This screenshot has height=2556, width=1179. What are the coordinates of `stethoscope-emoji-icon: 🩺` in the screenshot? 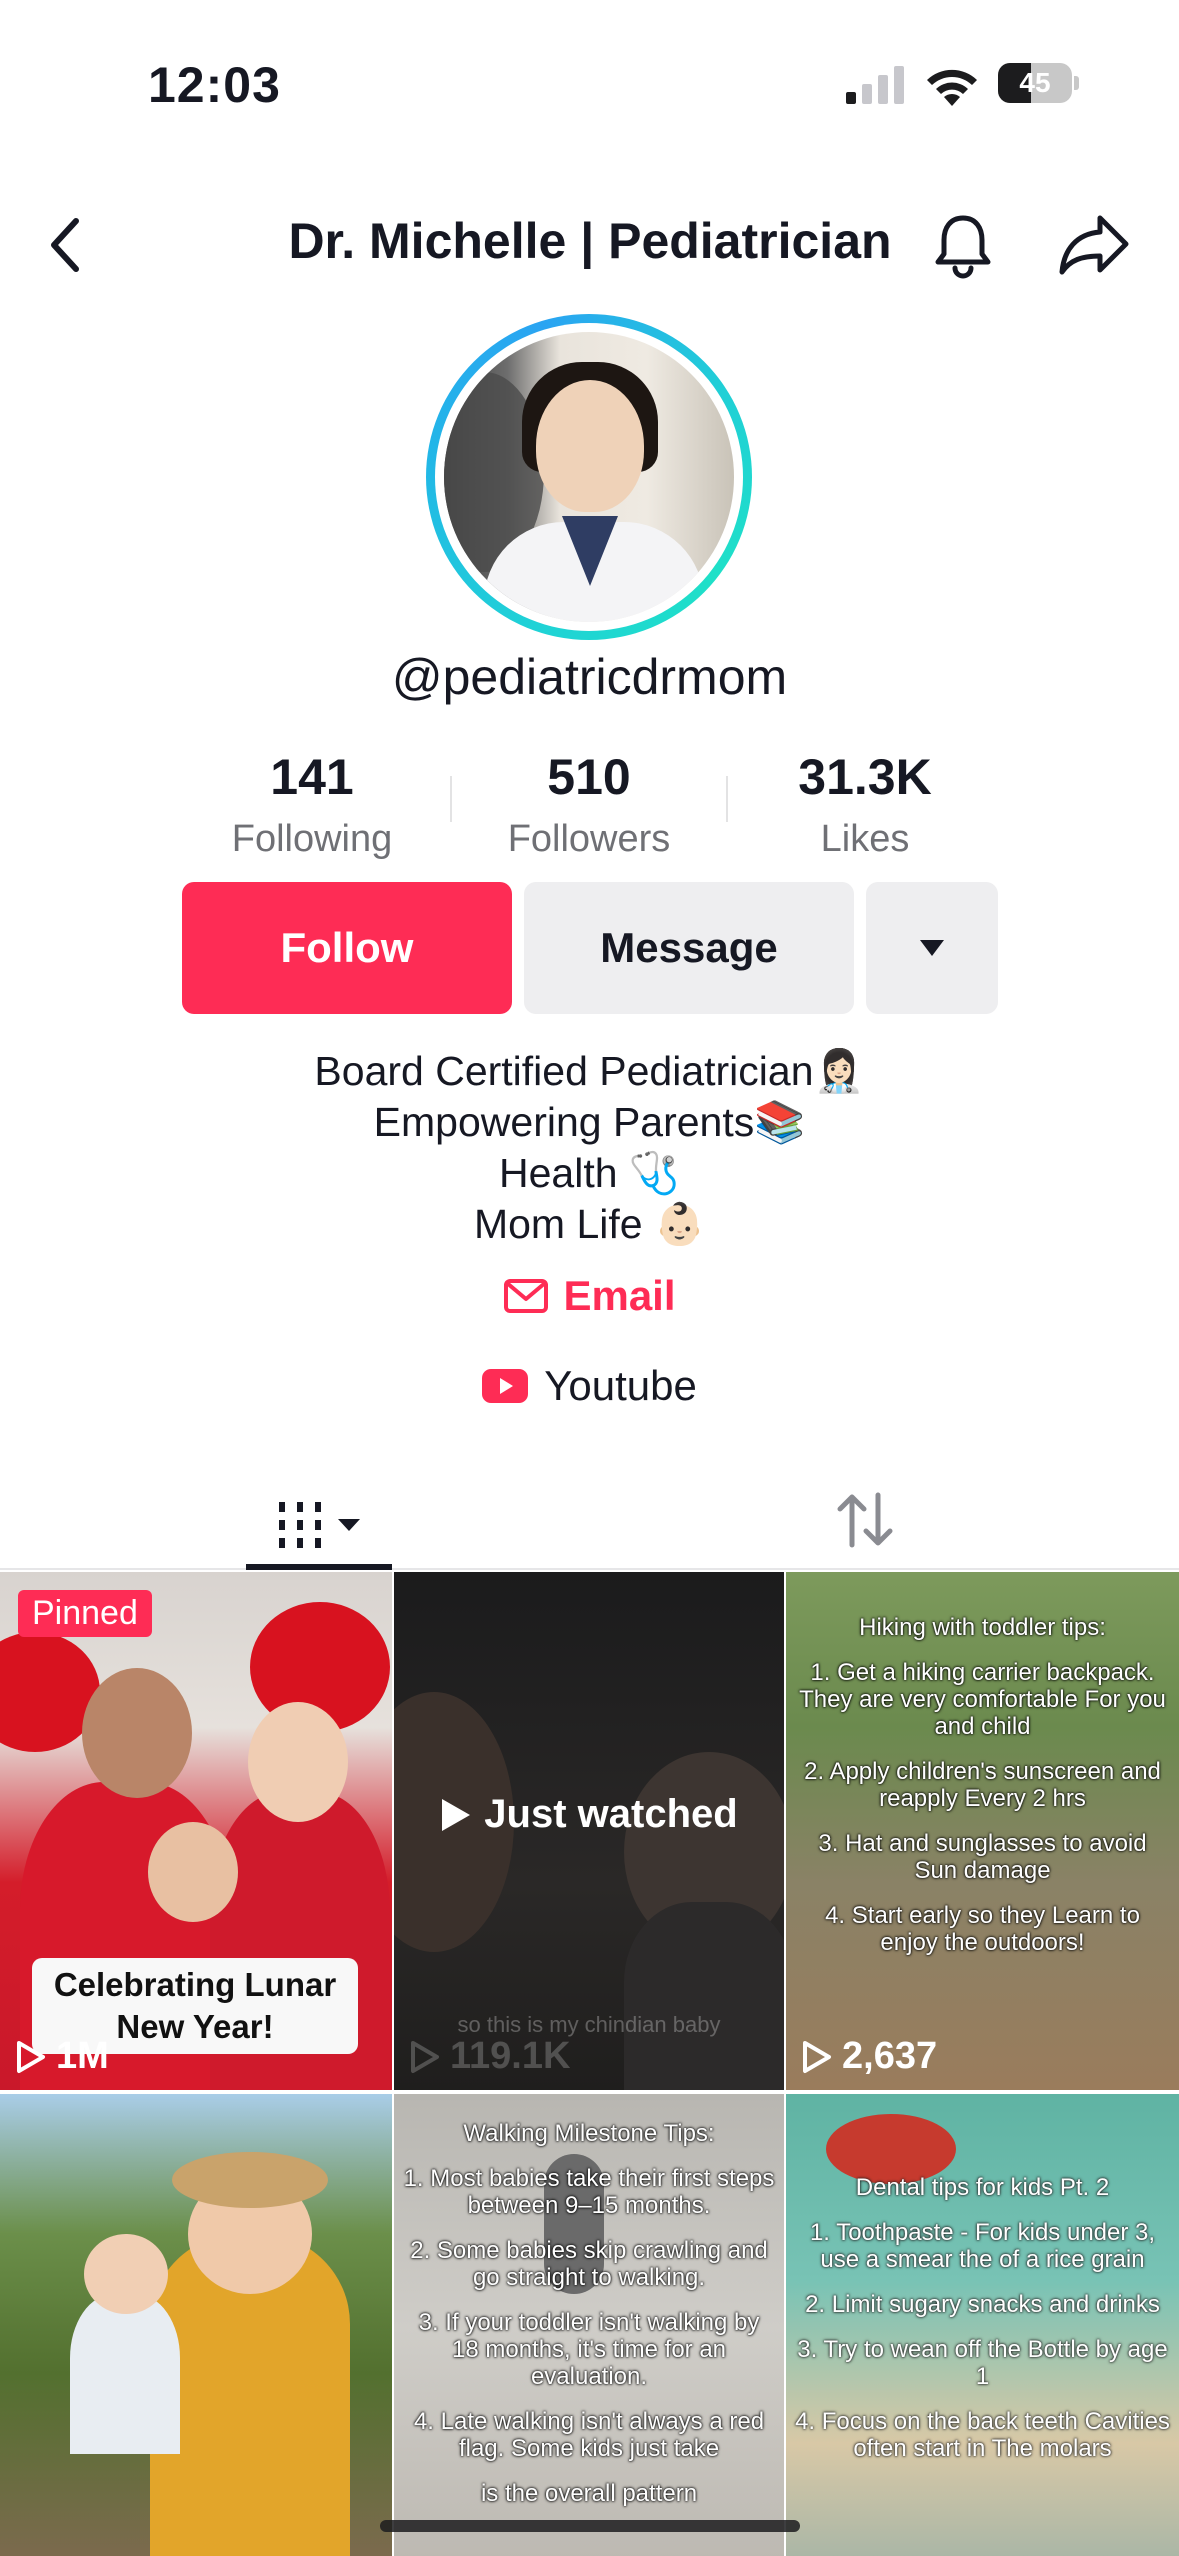 It's located at (654, 1173).